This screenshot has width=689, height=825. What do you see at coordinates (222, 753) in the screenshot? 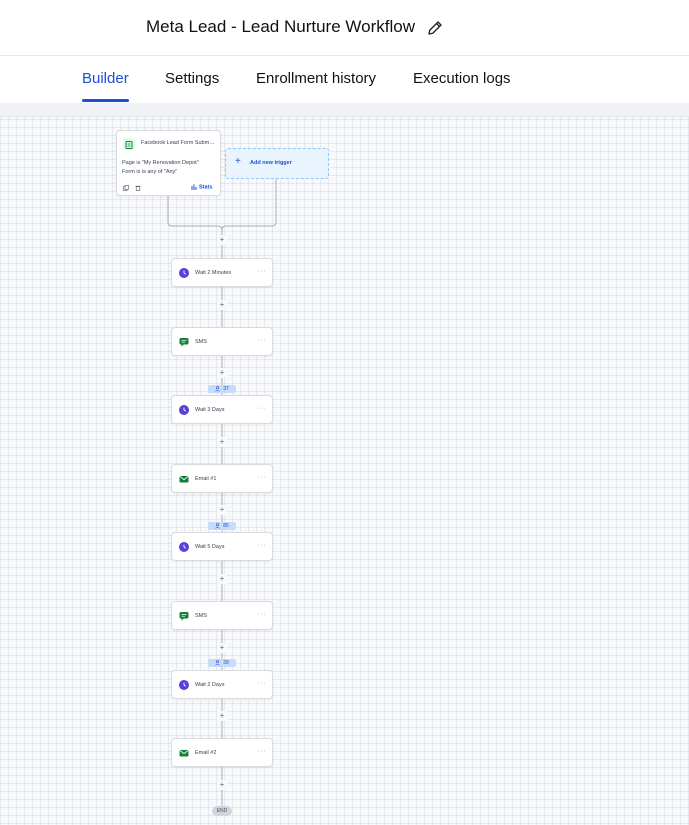
I see `workflow-step-email: Email #2 ···` at bounding box center [222, 753].